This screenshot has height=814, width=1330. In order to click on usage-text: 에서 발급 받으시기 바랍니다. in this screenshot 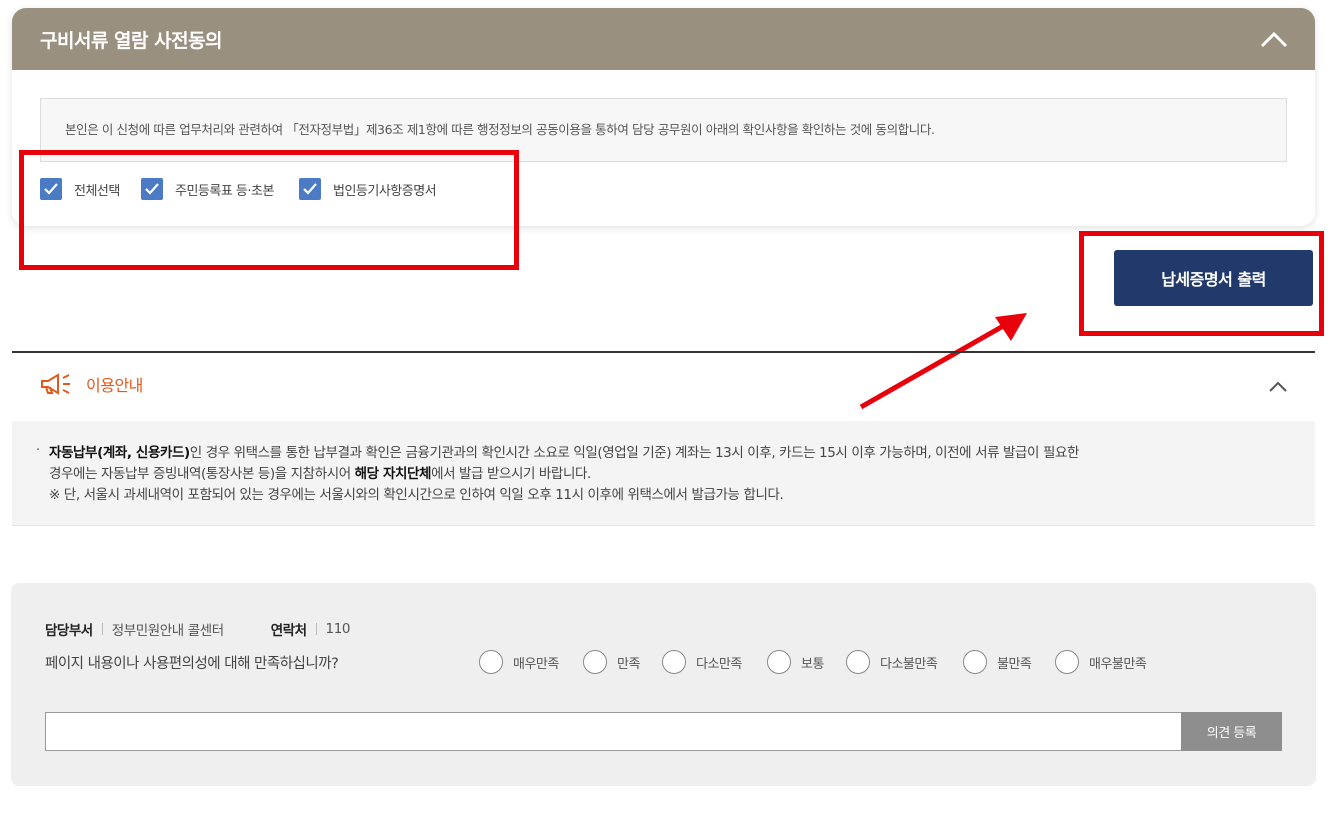, I will do `click(511, 474)`.